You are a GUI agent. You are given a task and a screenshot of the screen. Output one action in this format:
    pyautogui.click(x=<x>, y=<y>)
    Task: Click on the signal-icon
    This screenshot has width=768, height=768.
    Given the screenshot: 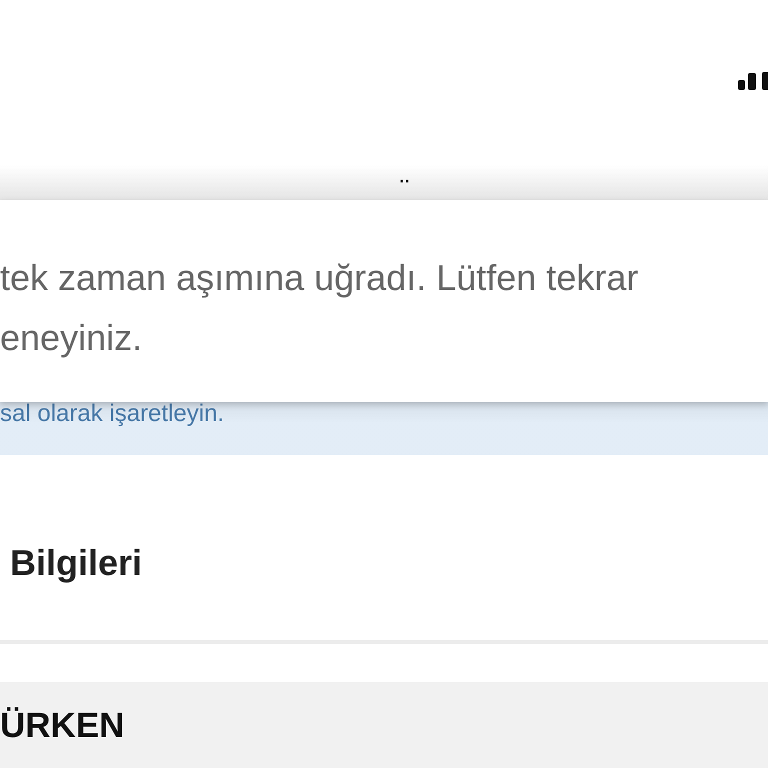 What is the action you would take?
    pyautogui.click(x=753, y=81)
    